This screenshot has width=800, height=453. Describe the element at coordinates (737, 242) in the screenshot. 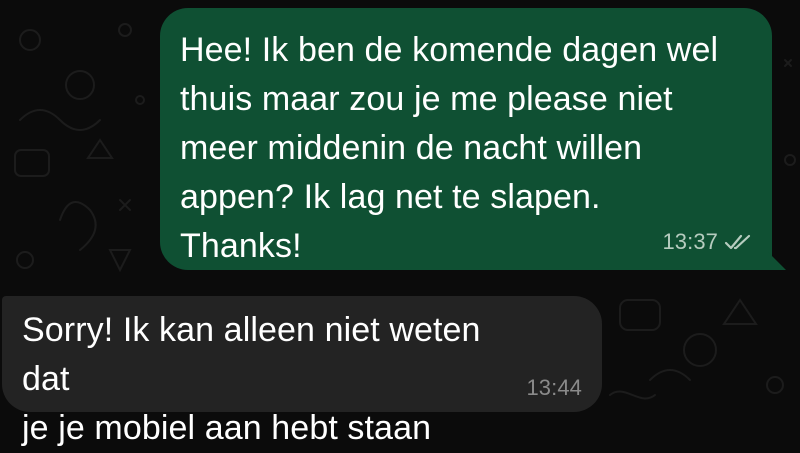

I see `double-check-icon` at that location.